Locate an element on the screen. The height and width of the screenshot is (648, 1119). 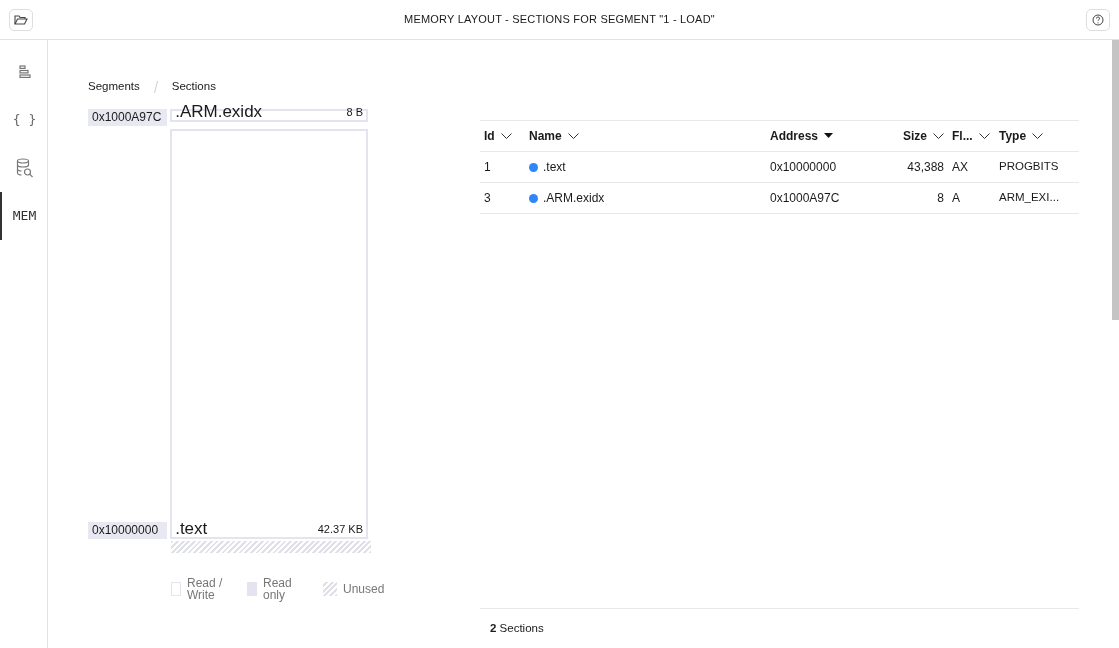
section-size: 8 B is located at coordinates (354, 112).